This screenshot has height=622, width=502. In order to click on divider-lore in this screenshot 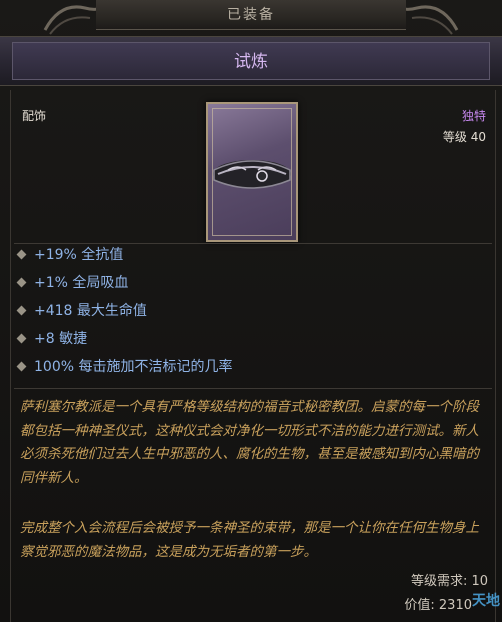, I will do `click(253, 388)`.